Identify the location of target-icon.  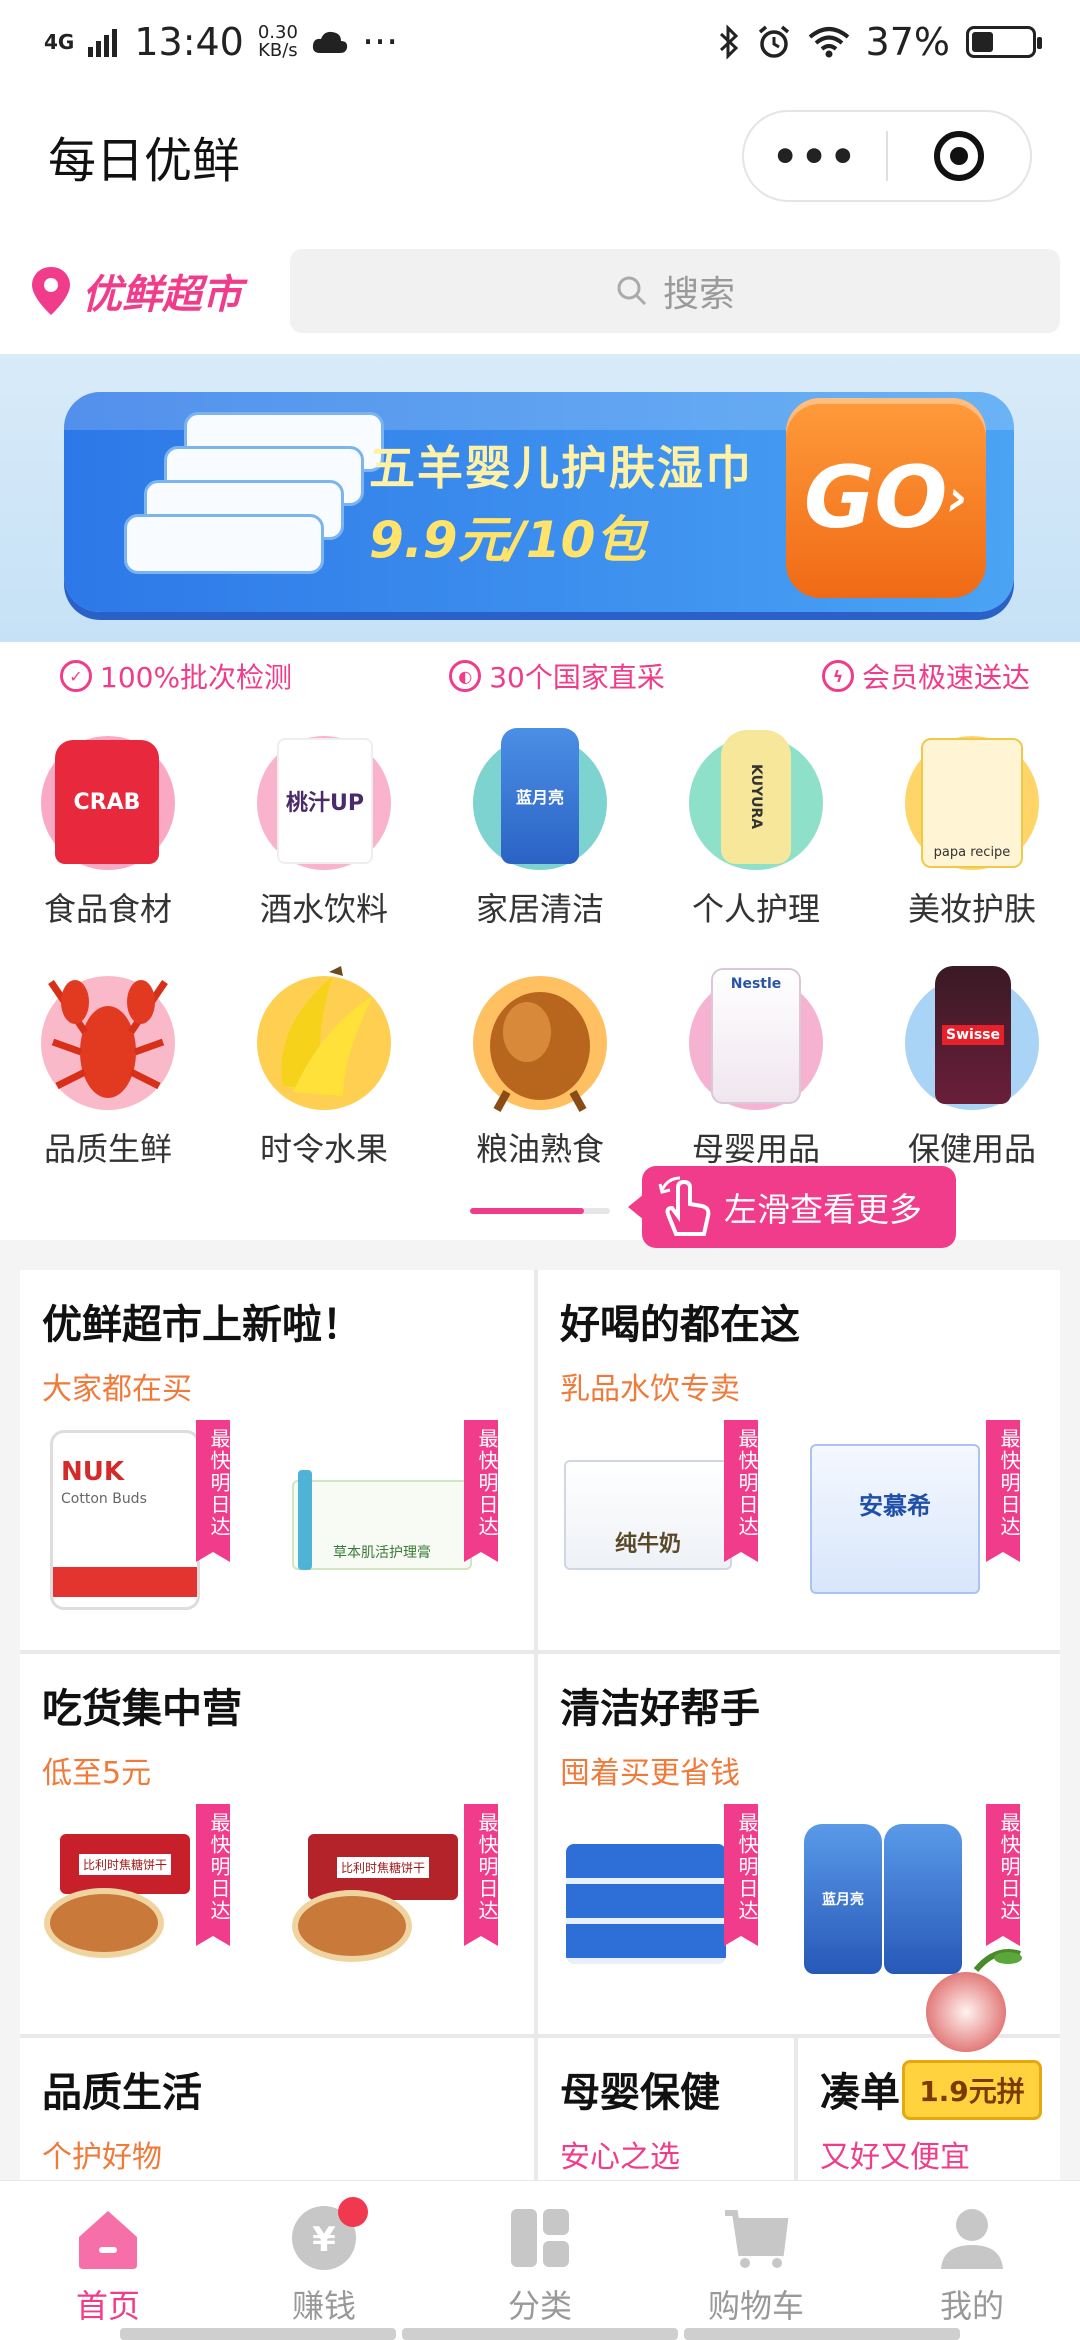
(959, 156).